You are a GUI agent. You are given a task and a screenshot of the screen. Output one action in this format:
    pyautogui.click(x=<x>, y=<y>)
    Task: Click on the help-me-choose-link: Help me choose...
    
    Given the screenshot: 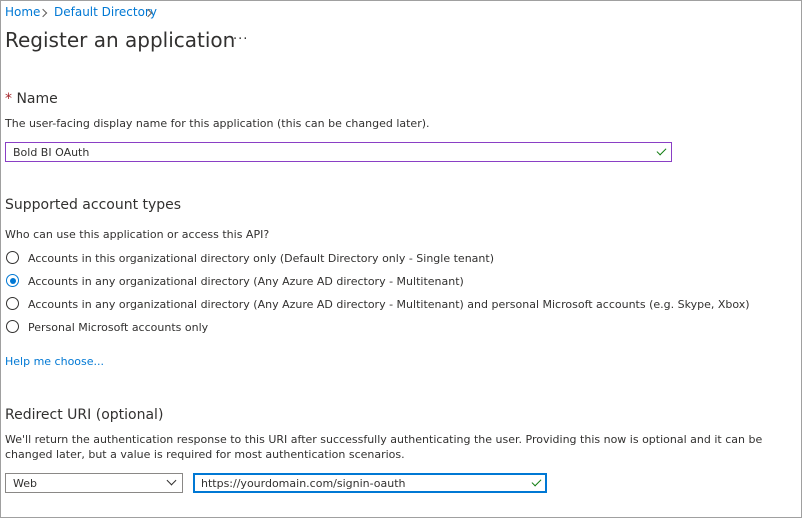 What is the action you would take?
    pyautogui.click(x=54, y=361)
    